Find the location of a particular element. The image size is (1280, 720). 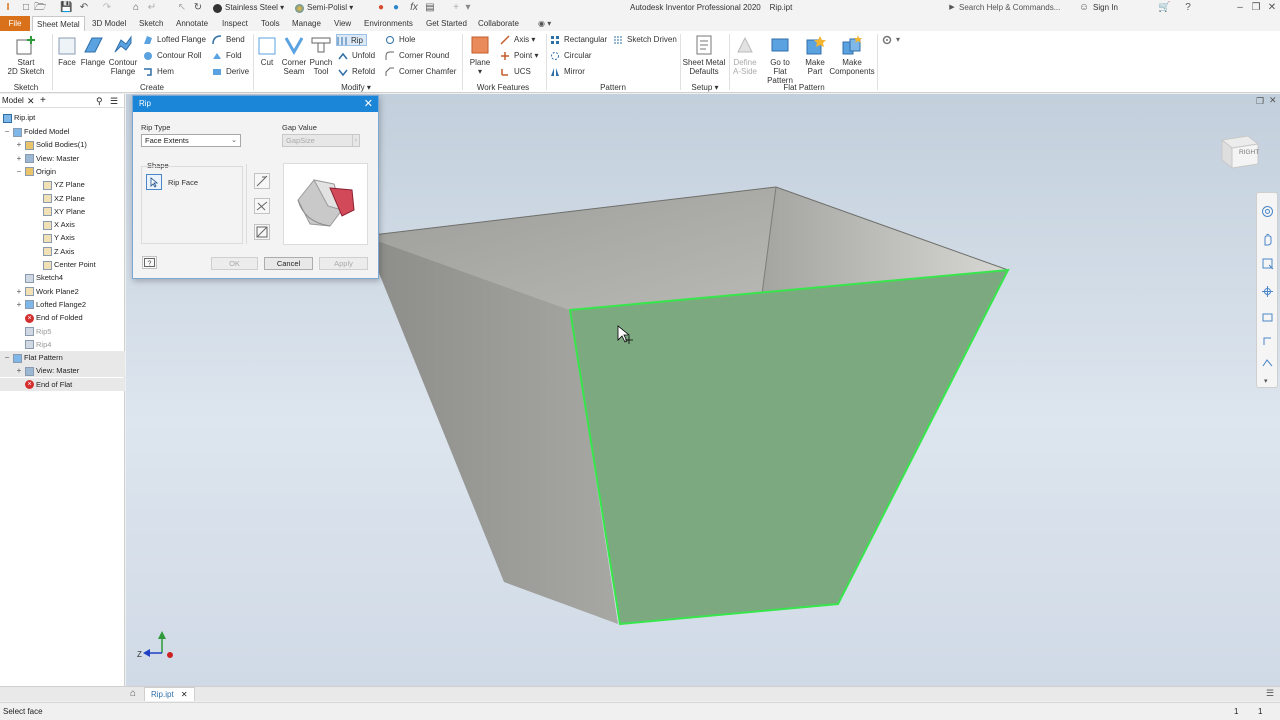

doc-tab-rip: Rip.ipt ✕ is located at coordinates (169, 694).